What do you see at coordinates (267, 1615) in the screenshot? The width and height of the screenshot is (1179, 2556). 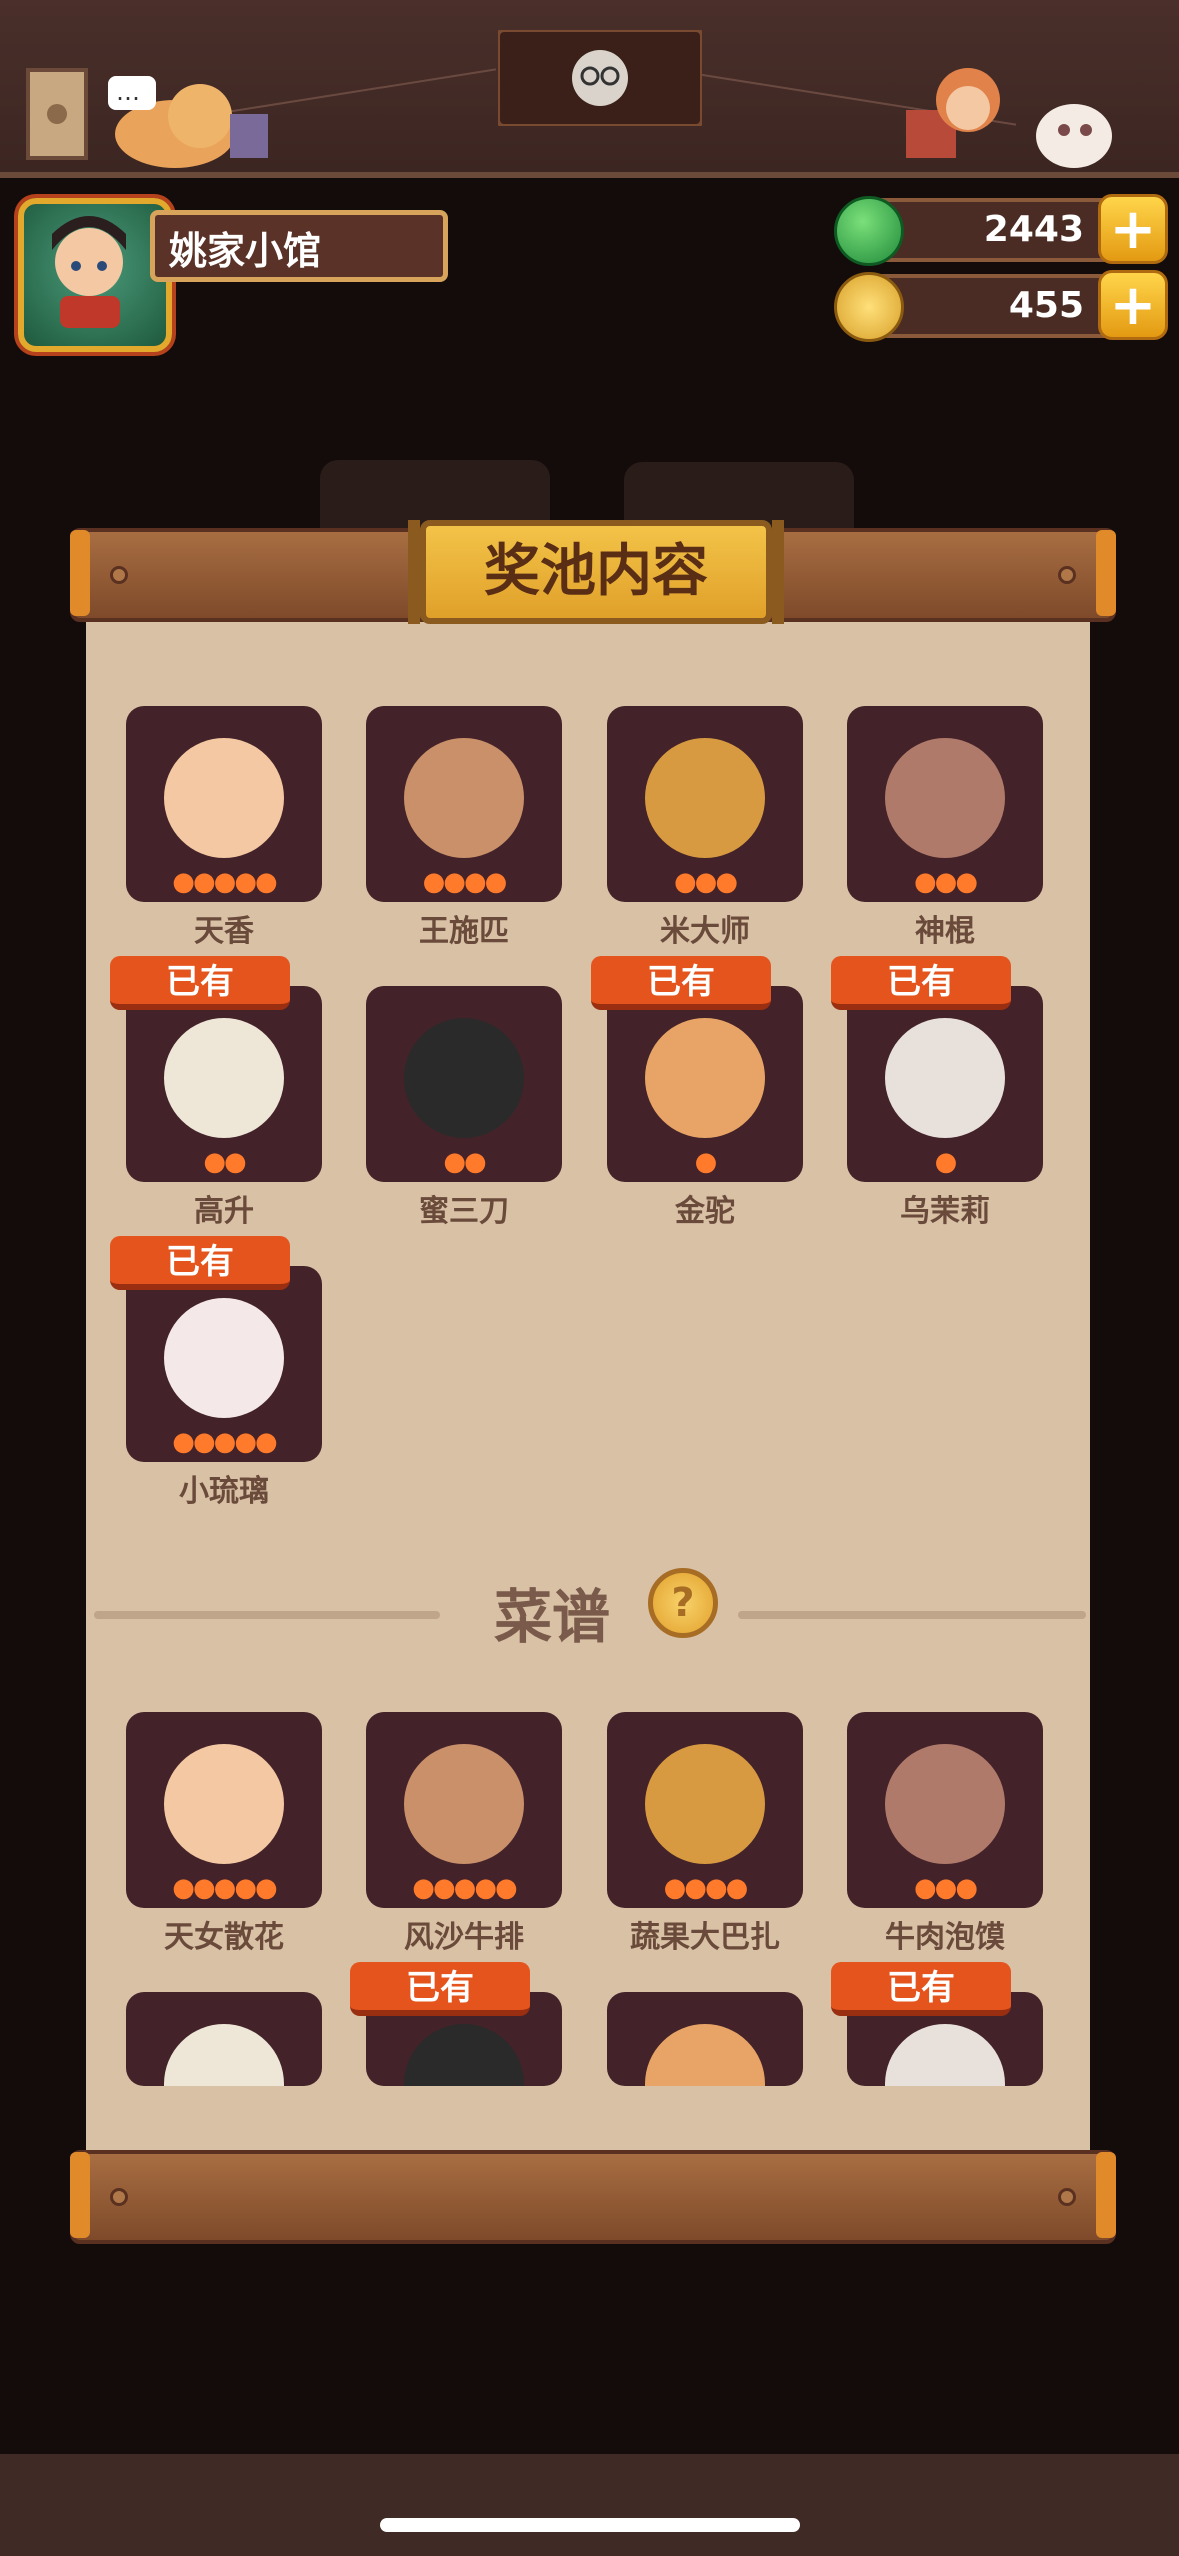 I see `section-divider-left` at bounding box center [267, 1615].